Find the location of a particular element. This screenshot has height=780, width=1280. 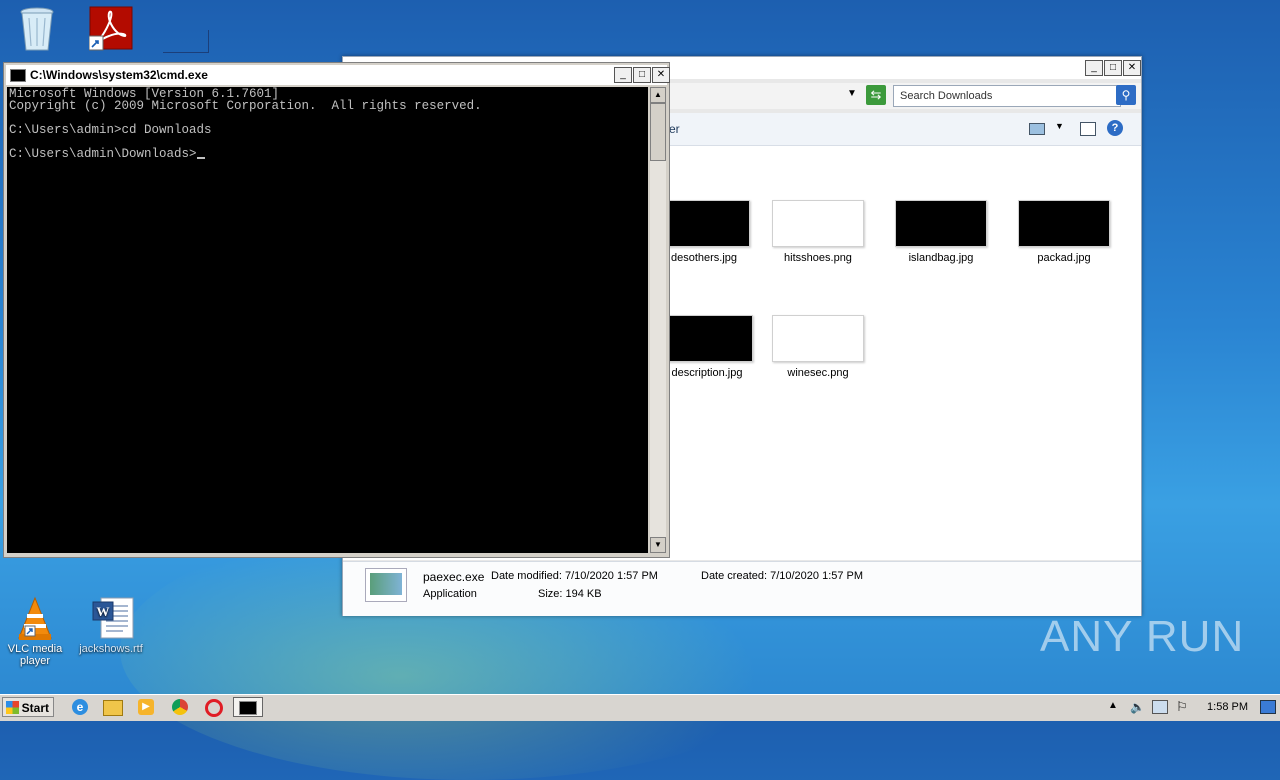

console-line: C:\Users\admin>cd Downloads is located at coordinates (110, 130).